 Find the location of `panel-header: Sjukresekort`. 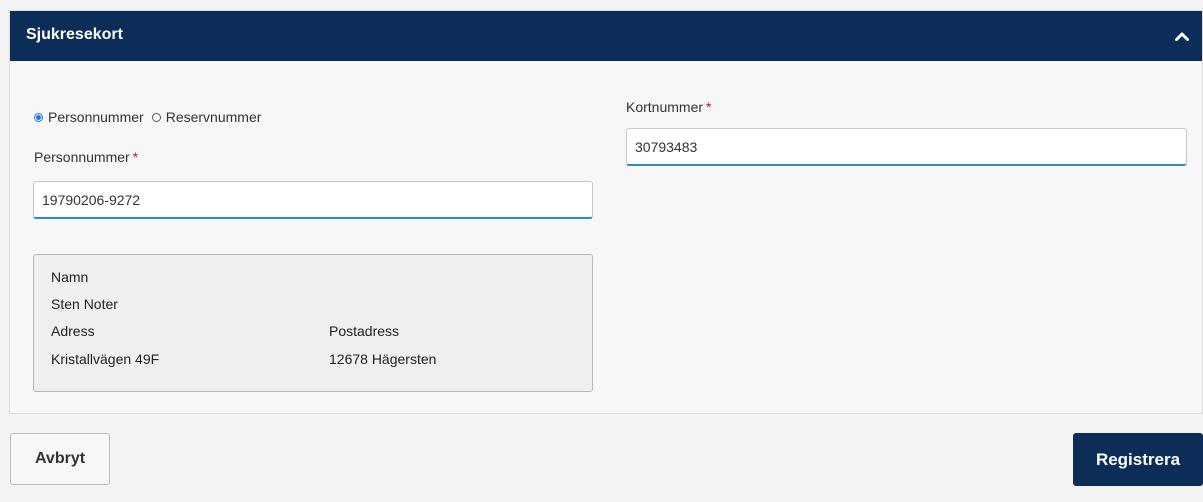

panel-header: Sjukresekort is located at coordinates (606, 36).